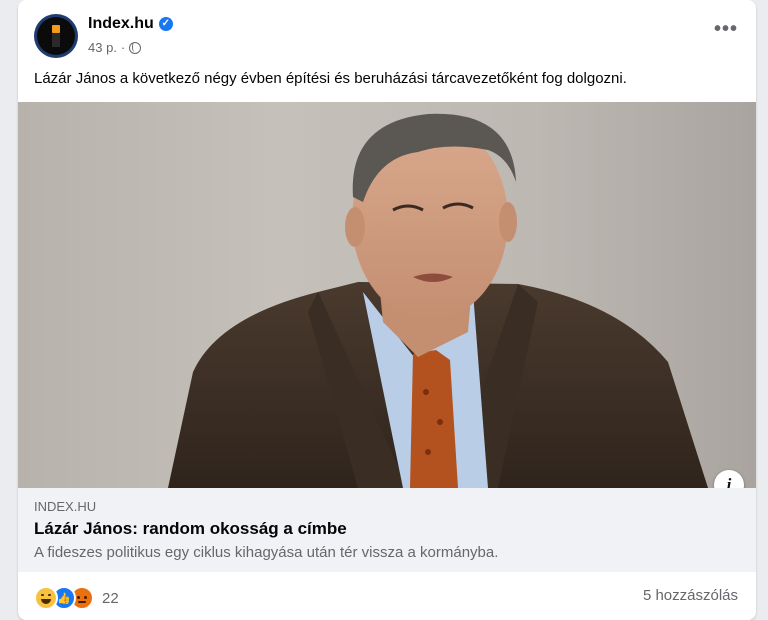  What do you see at coordinates (110, 598) in the screenshot?
I see `reaction-count: 22` at bounding box center [110, 598].